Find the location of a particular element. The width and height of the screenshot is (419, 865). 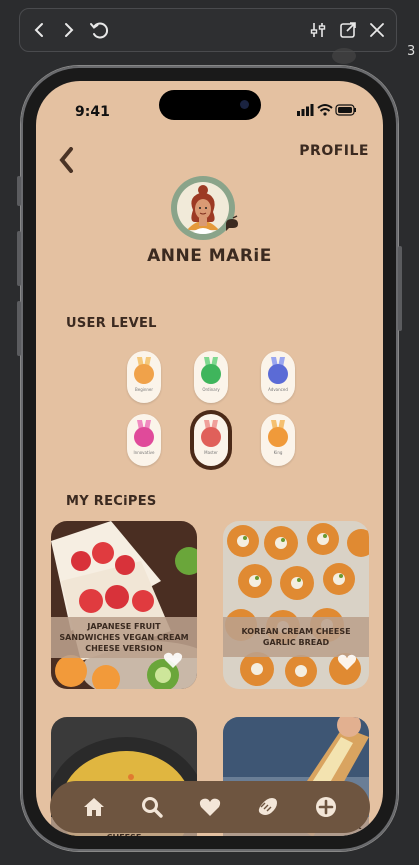

recipe-title: KOREAN CREAM CHEESE GARLIC BREAD is located at coordinates (296, 637).